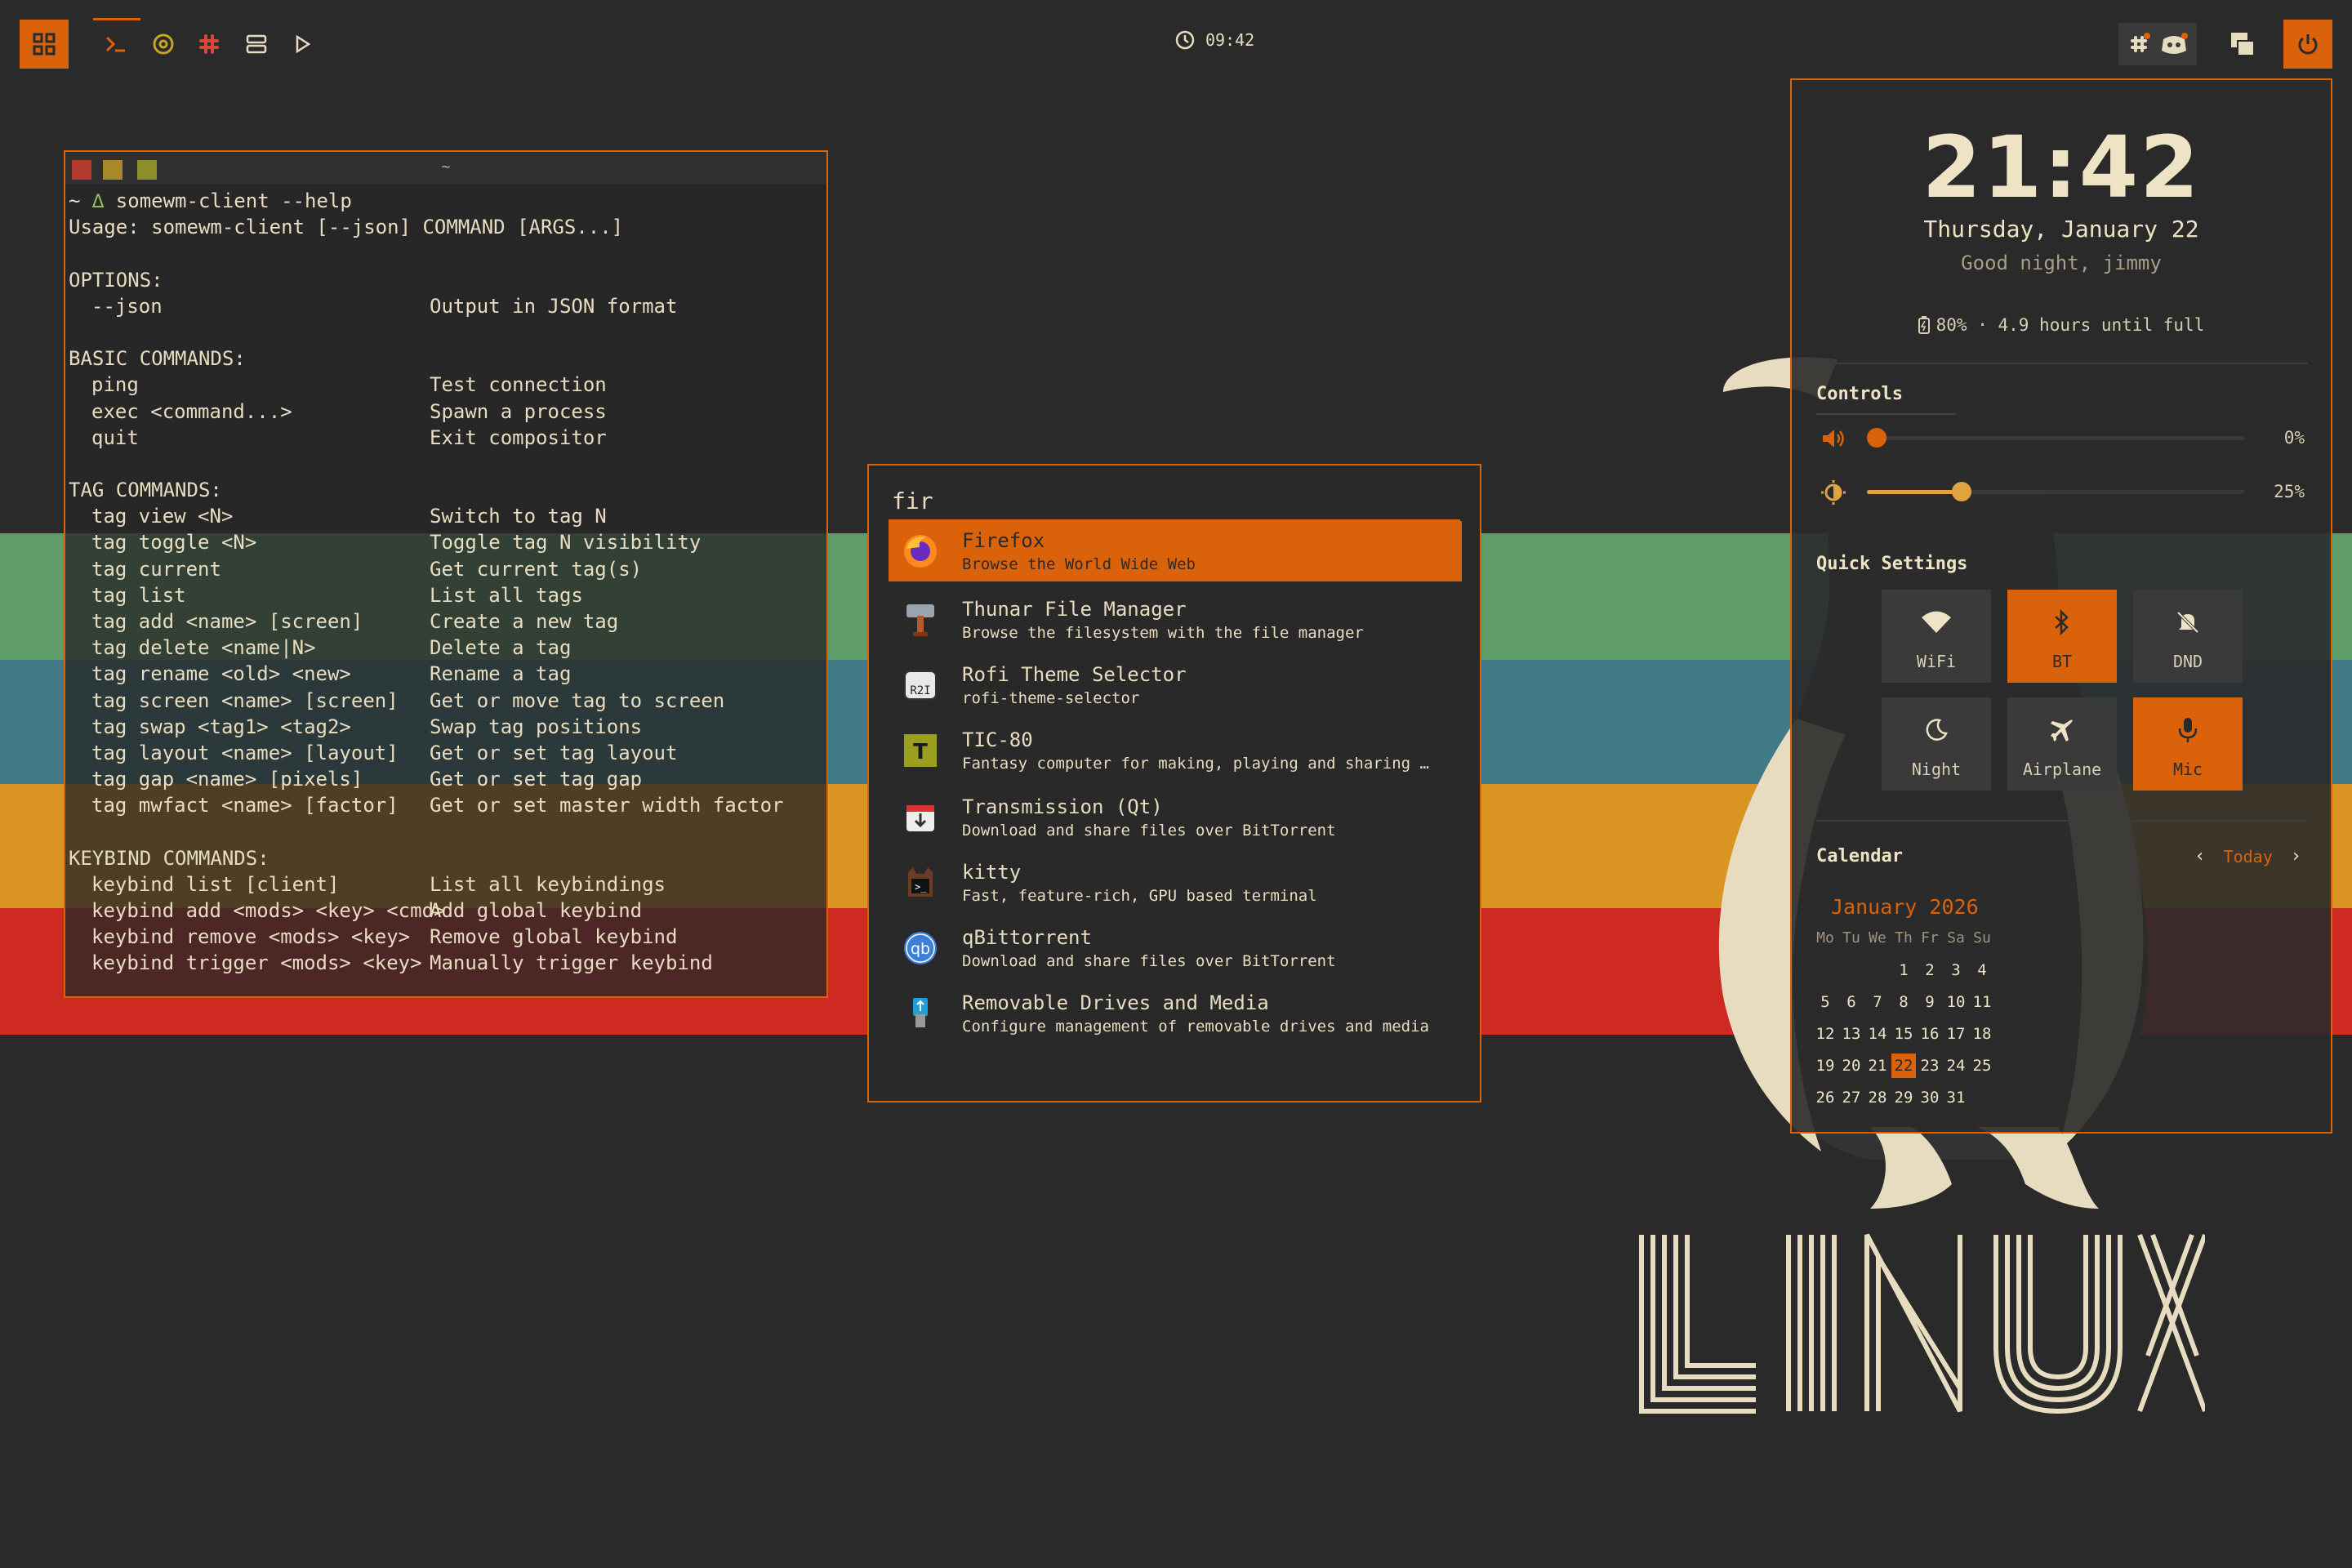 This screenshot has width=2352, height=1568. What do you see at coordinates (2248, 856) in the screenshot?
I see `calendar-today-button: Today` at bounding box center [2248, 856].